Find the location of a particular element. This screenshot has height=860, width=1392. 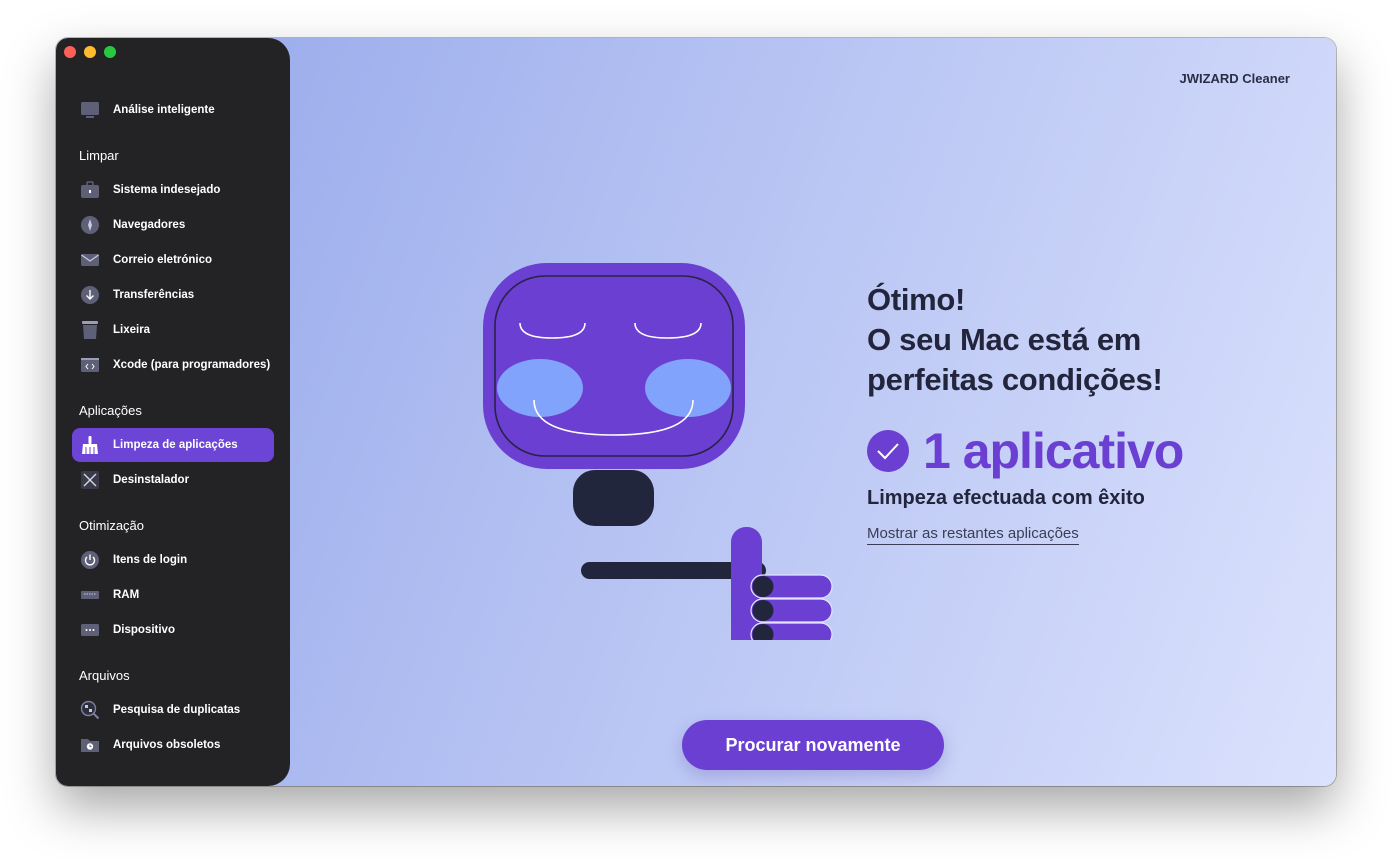

cleanup-status: Limpeza efectuada com êxito is located at coordinates (1006, 498).